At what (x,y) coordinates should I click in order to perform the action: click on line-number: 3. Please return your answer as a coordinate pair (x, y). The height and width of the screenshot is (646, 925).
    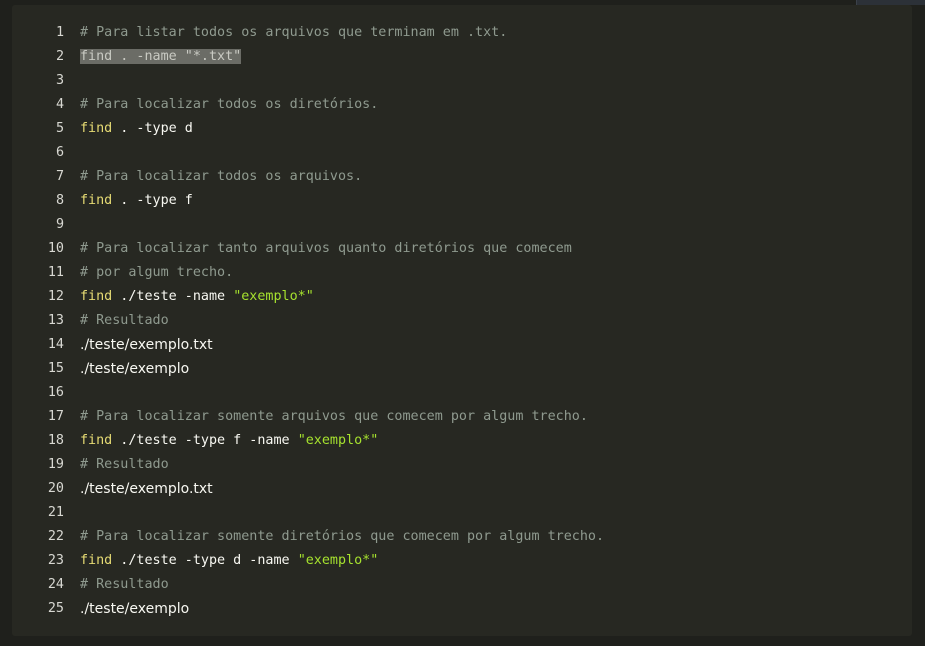
    Looking at the image, I should click on (59, 80).